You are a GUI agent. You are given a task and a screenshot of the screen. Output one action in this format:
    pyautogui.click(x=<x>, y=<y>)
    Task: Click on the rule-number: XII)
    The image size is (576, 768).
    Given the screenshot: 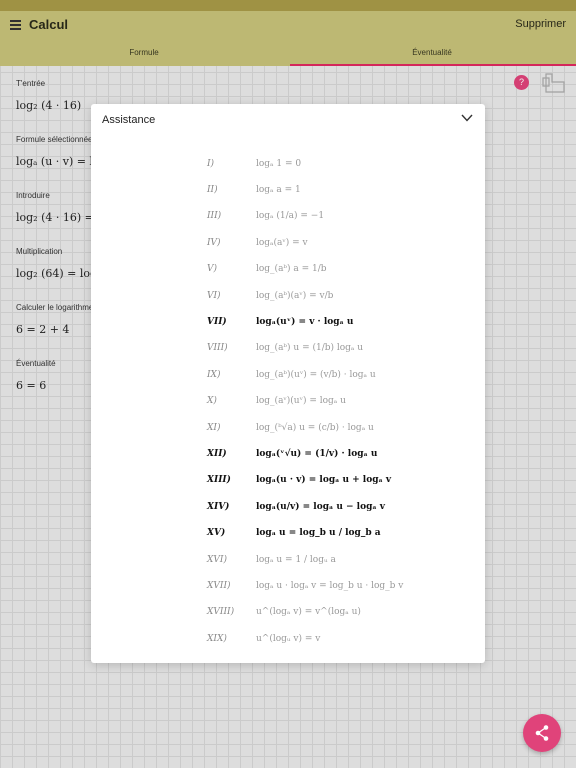 What is the action you would take?
    pyautogui.click(x=217, y=454)
    